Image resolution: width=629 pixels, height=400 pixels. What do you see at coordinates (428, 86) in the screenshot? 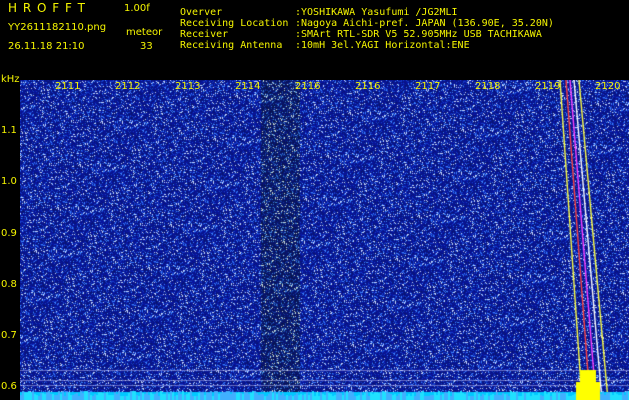
I see `time-axis-label: 2117` at bounding box center [428, 86].